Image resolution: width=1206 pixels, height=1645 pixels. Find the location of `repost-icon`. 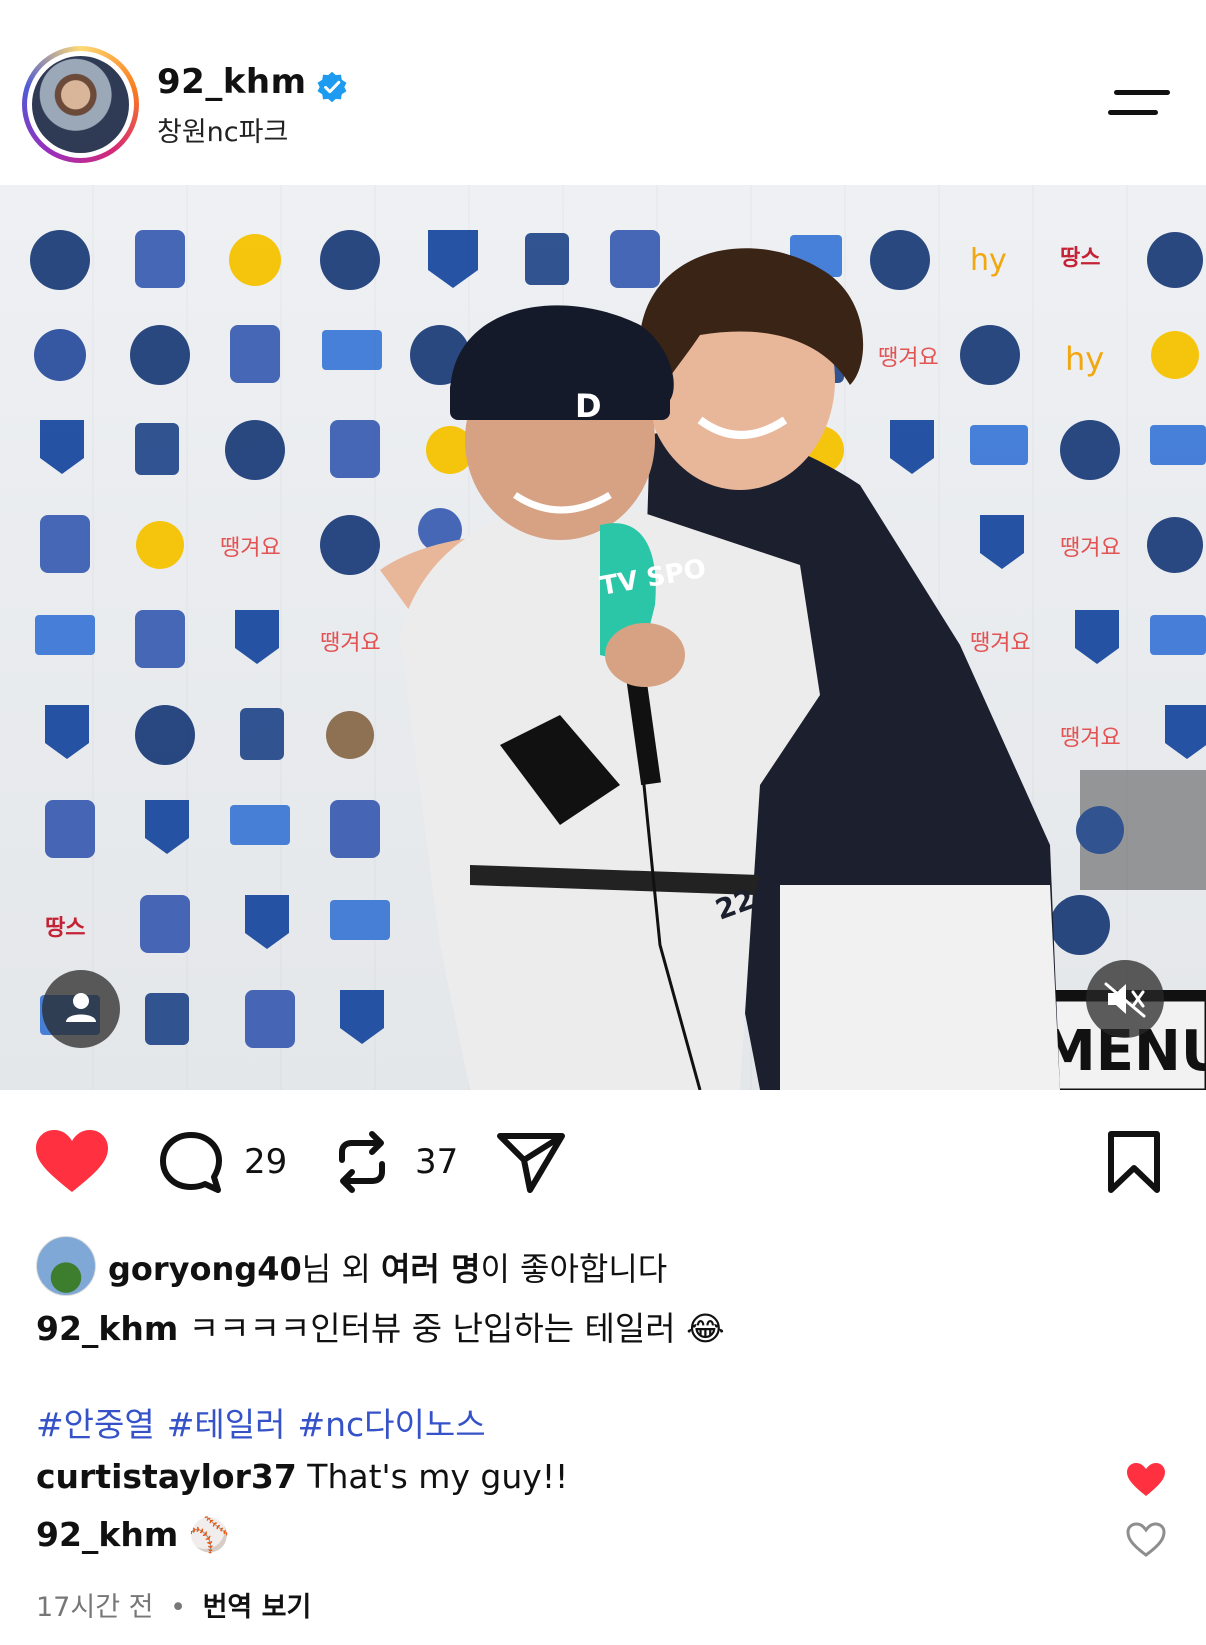

repost-icon is located at coordinates (362, 1162).